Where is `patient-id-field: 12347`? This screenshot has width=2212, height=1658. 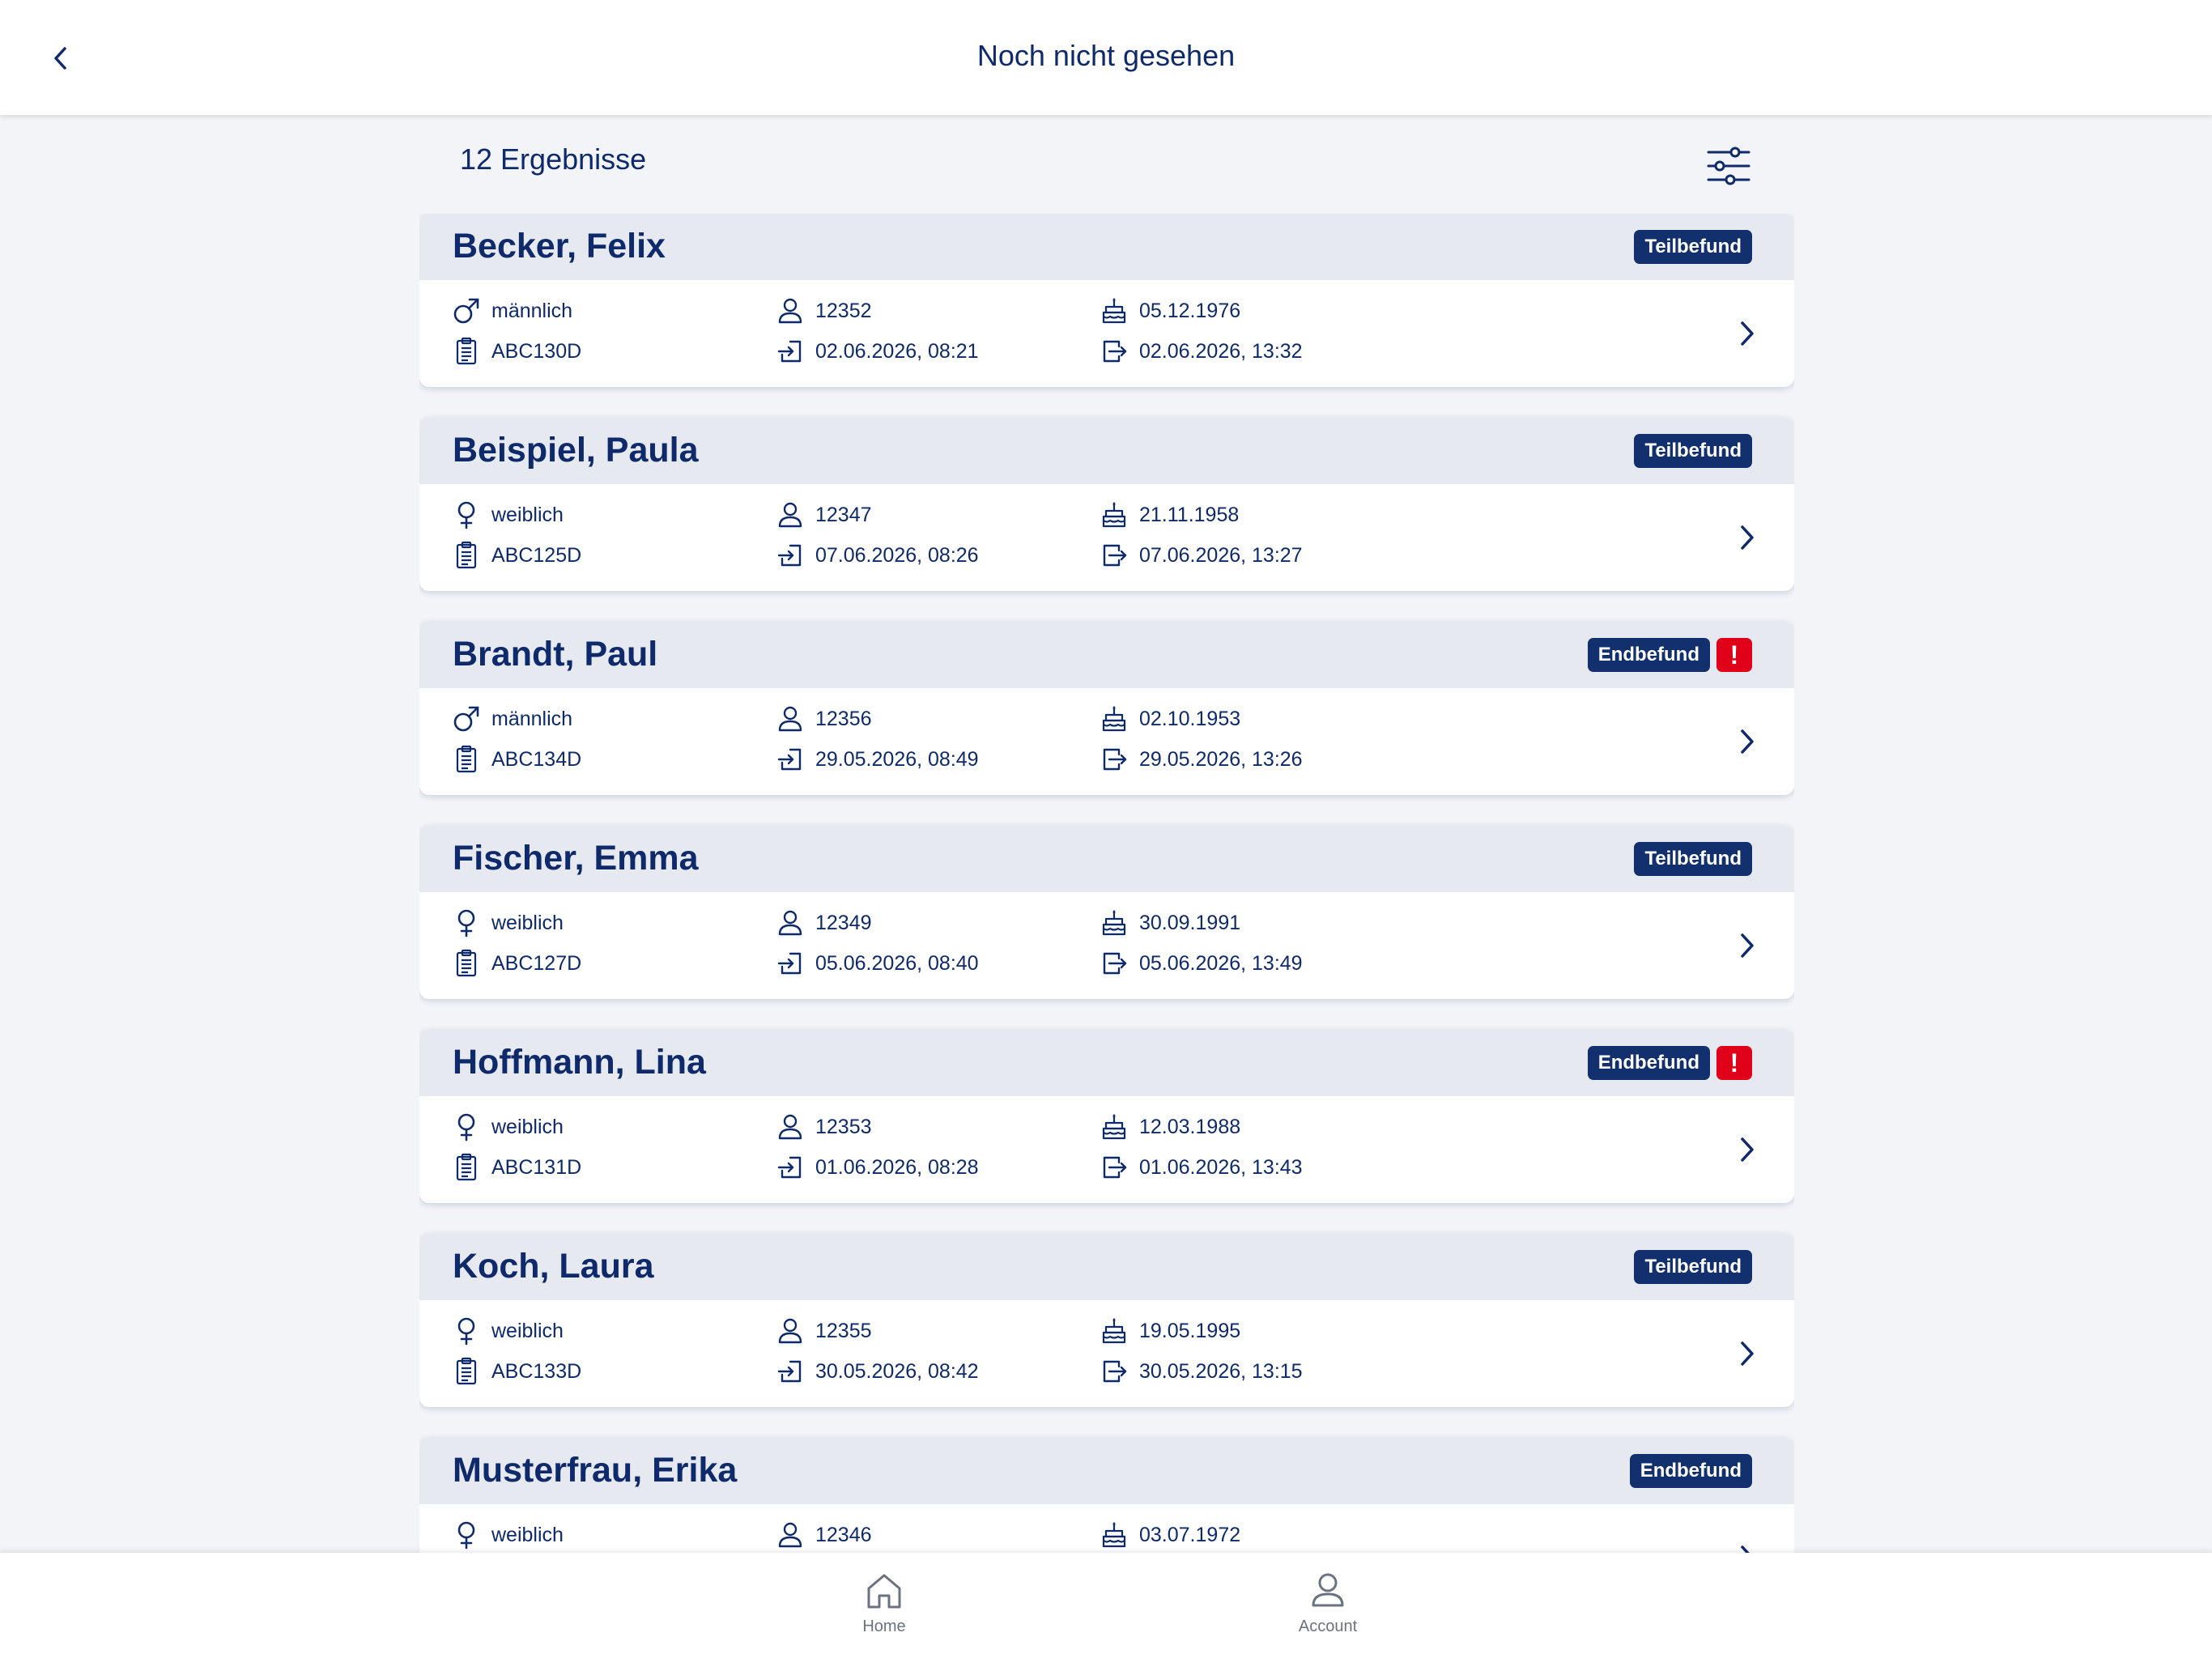 patient-id-field: 12347 is located at coordinates (824, 515).